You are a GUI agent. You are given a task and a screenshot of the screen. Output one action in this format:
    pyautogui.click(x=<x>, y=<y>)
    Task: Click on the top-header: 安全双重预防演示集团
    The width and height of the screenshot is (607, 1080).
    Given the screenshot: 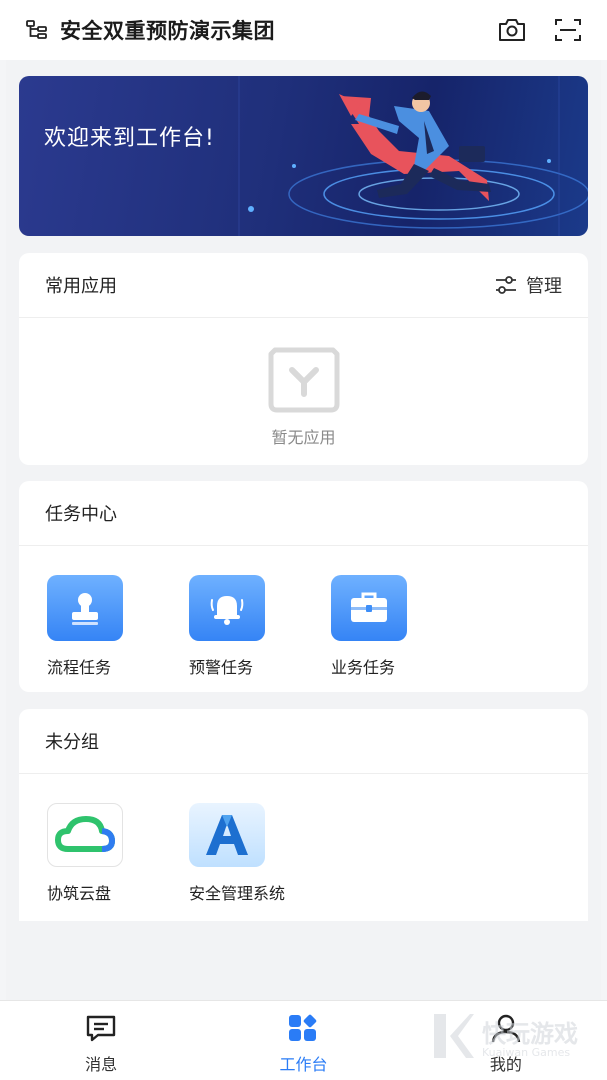 What is the action you would take?
    pyautogui.click(x=303, y=30)
    